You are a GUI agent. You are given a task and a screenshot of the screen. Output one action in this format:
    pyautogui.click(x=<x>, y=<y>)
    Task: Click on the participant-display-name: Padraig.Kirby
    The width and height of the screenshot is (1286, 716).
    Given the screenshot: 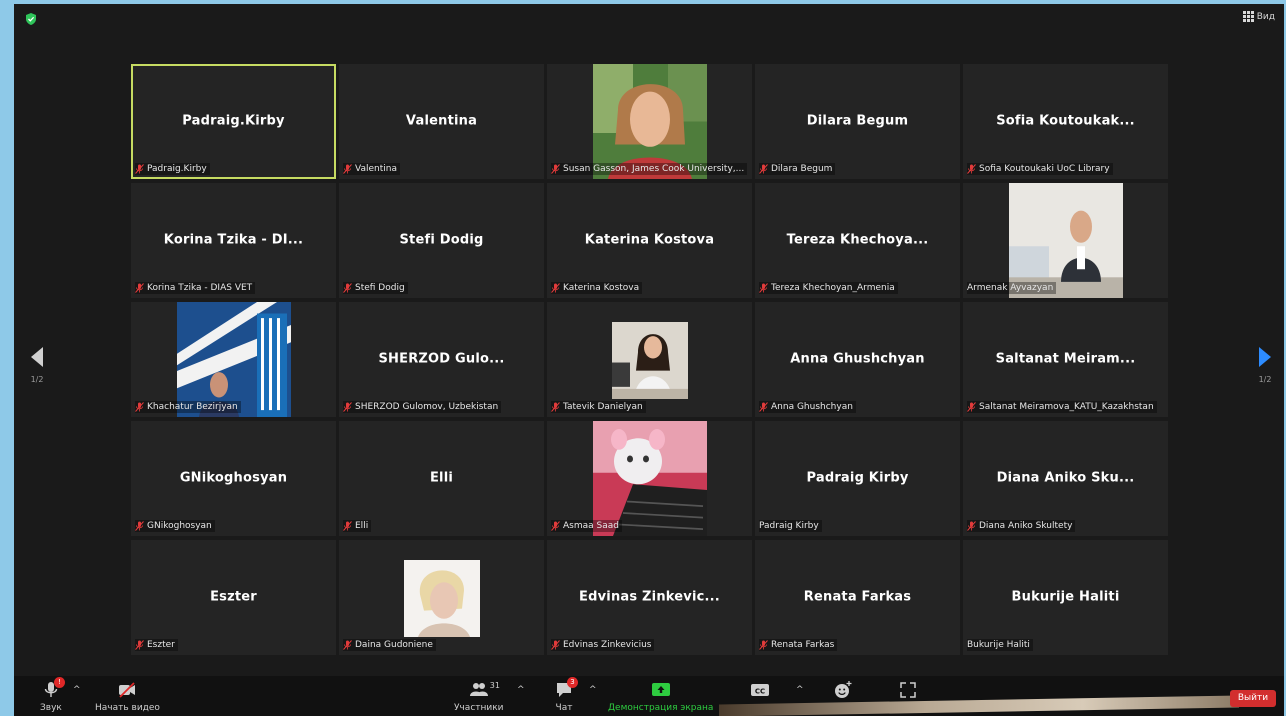 What is the action you would take?
    pyautogui.click(x=233, y=120)
    